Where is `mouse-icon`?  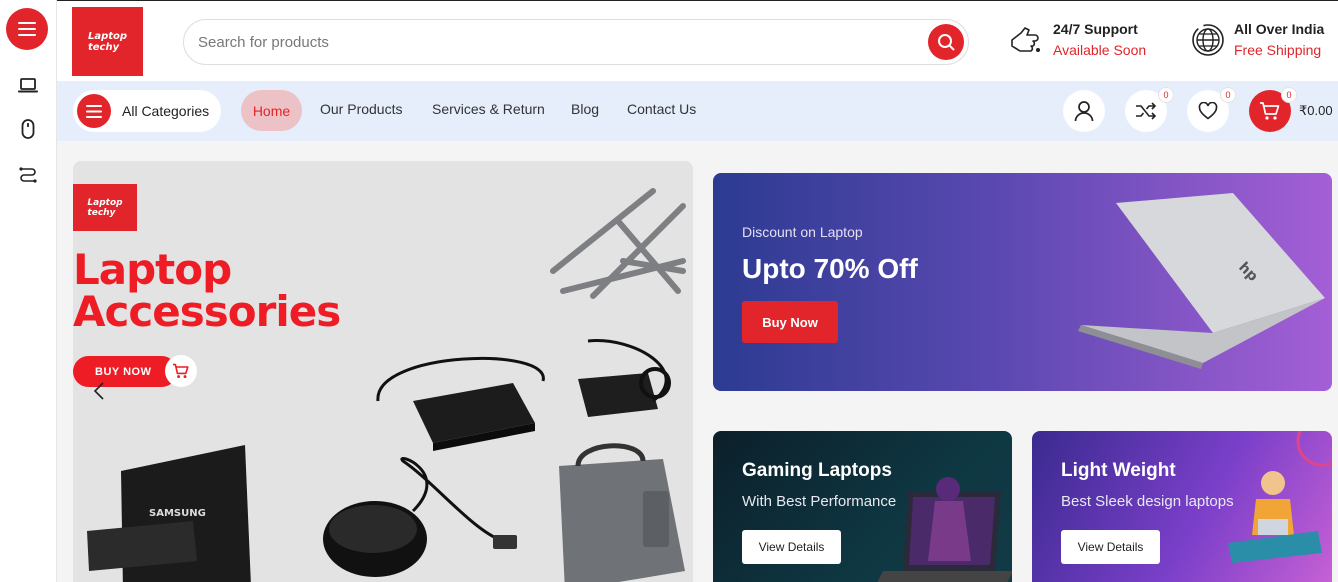
mouse-icon is located at coordinates (28, 129).